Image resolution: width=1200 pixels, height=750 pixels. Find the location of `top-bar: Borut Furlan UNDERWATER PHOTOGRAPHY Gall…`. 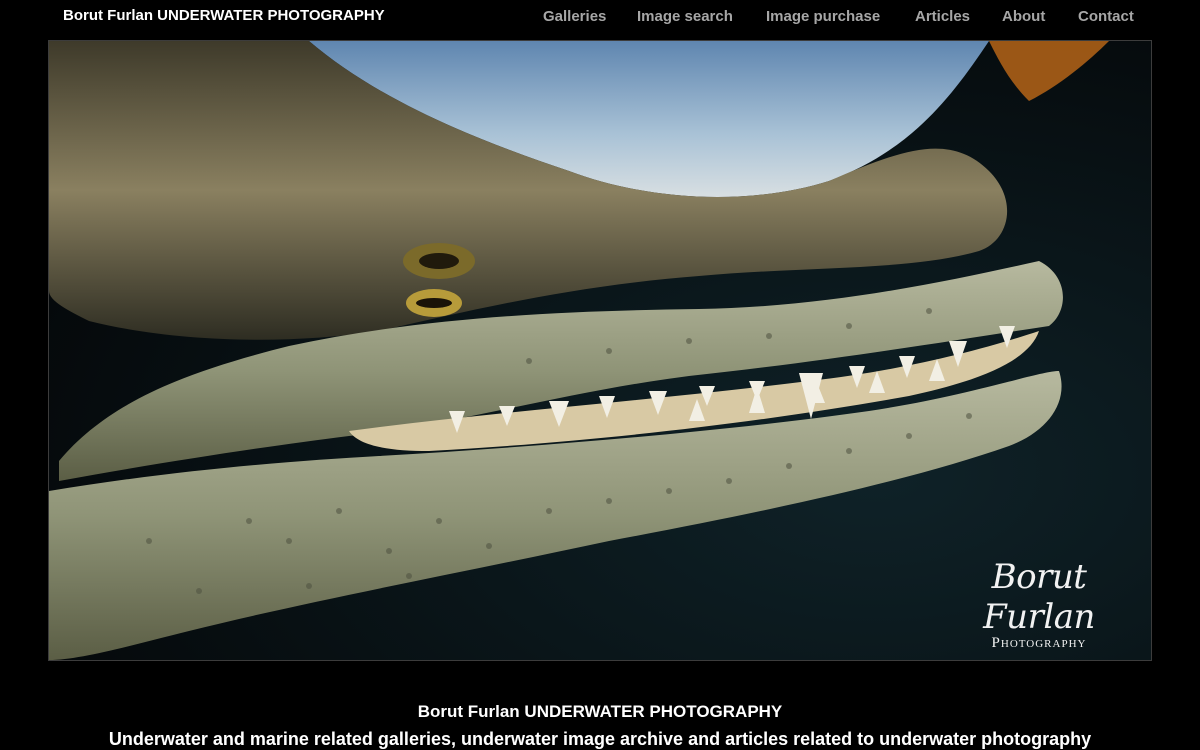

top-bar: Borut Furlan UNDERWATER PHOTOGRAPHY Gall… is located at coordinates (600, 18).